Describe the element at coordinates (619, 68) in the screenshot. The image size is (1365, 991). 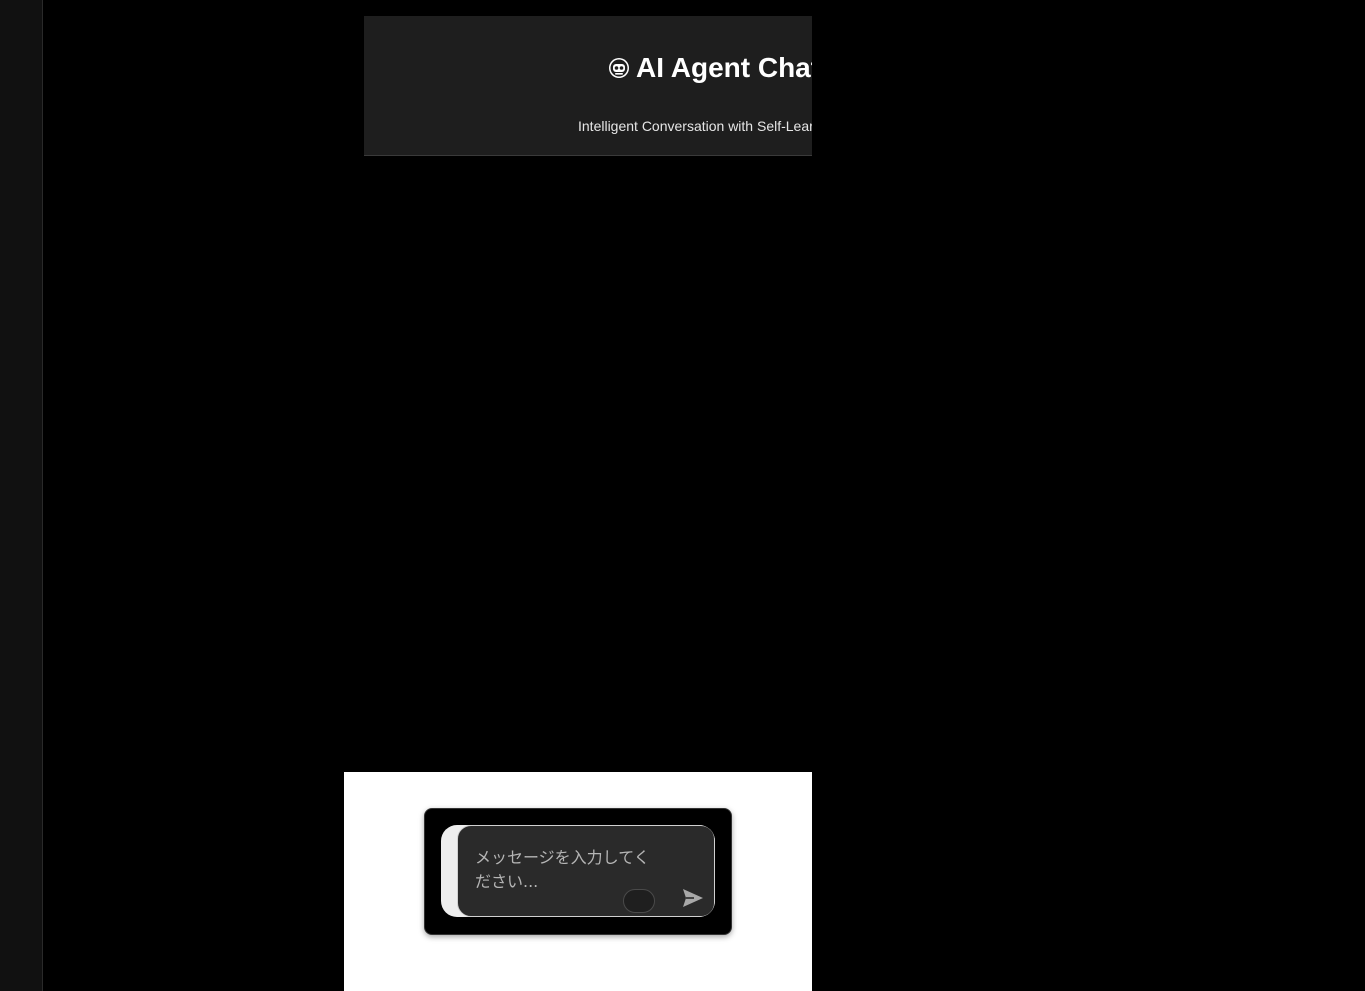
I see `robot-face-icon` at that location.